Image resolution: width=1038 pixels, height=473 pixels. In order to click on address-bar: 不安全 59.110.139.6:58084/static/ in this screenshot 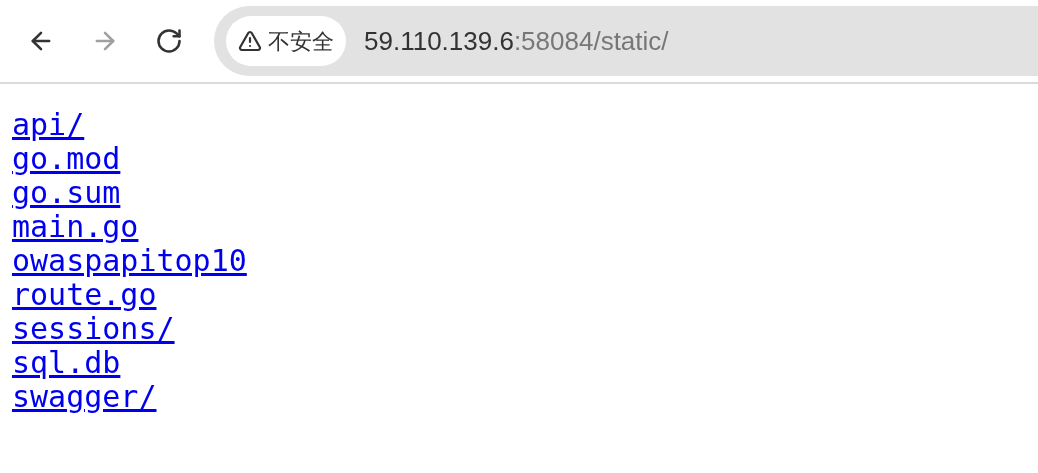, I will do `click(626, 41)`.